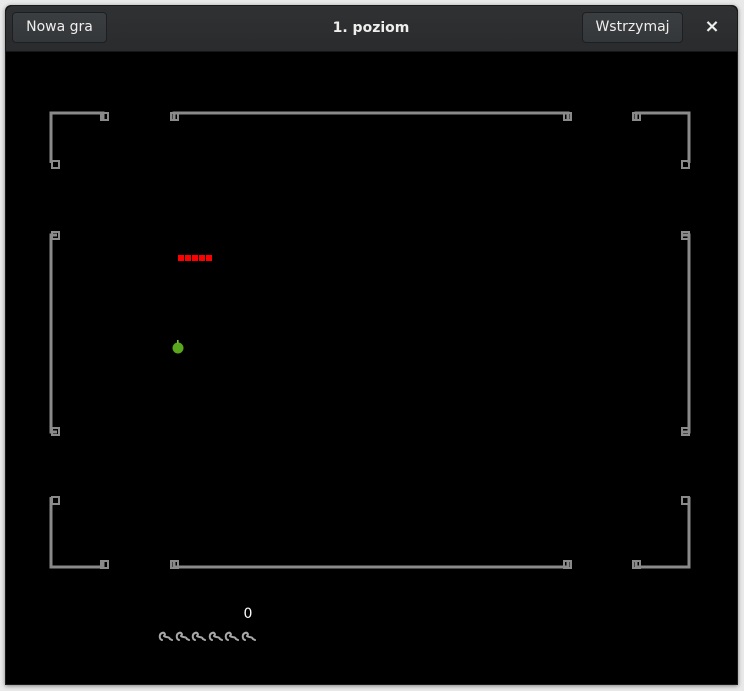 The height and width of the screenshot is (691, 744). Describe the element at coordinates (178, 347) in the screenshot. I see `apple-icon` at that location.